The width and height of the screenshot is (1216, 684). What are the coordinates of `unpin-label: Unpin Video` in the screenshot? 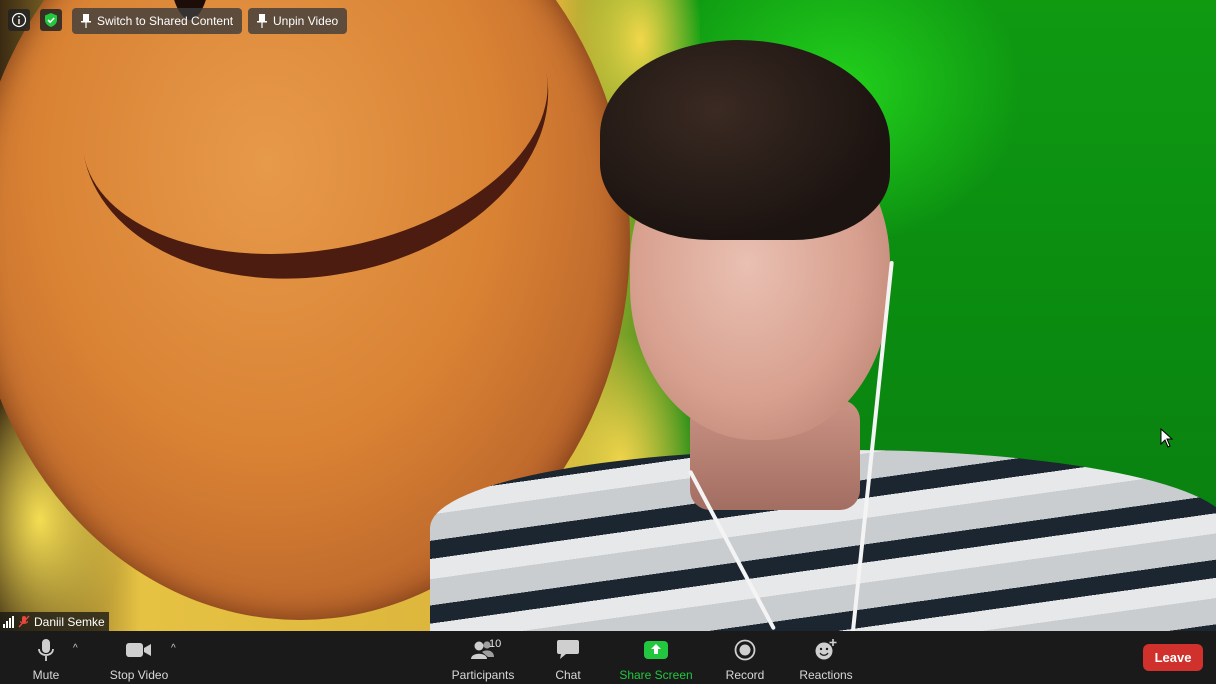 It's located at (306, 21).